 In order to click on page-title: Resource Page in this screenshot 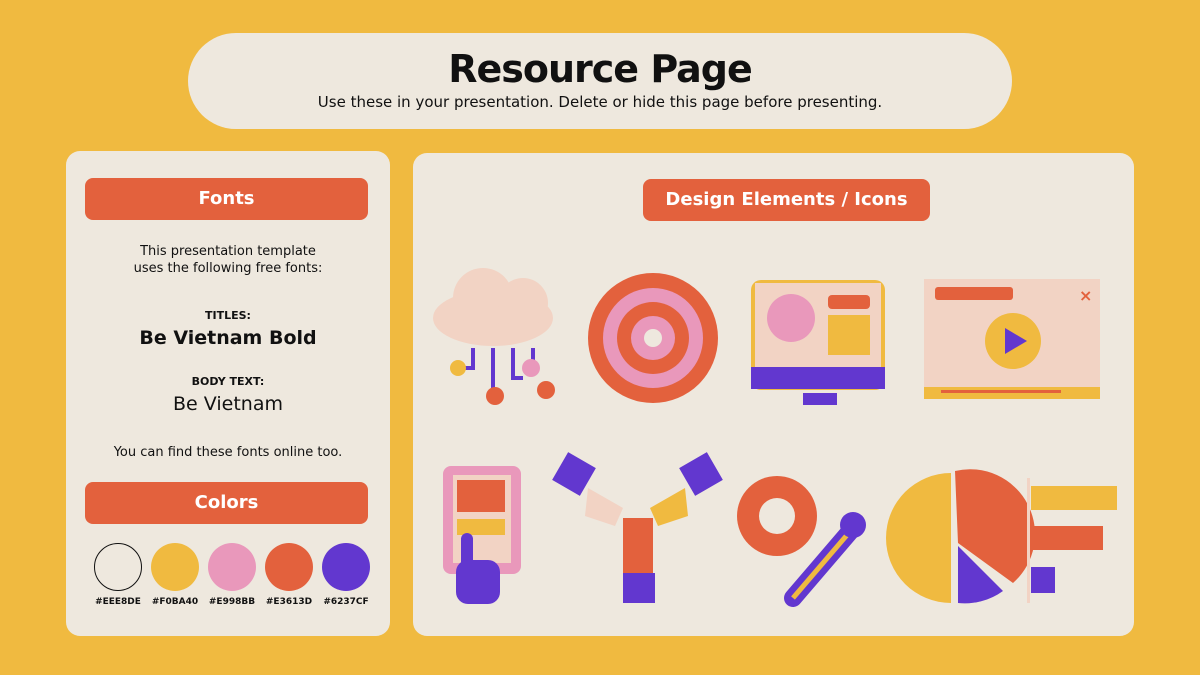, I will do `click(600, 69)`.